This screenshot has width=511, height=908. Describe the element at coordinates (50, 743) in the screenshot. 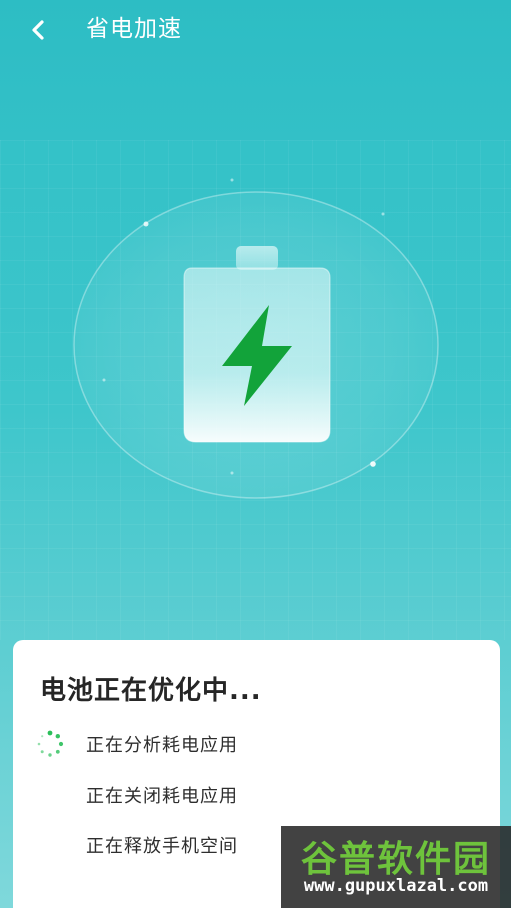

I see `loading-spinner-icon` at that location.